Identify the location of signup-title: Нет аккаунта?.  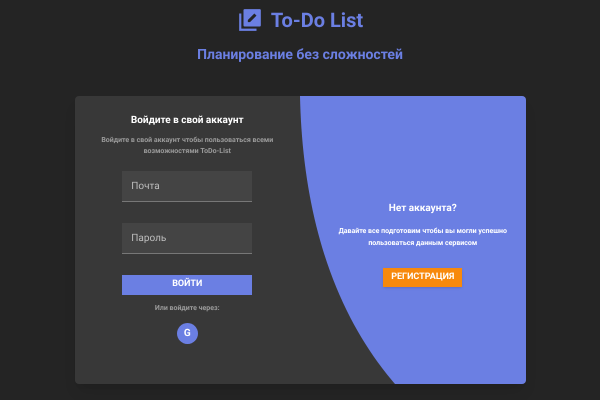
(422, 209).